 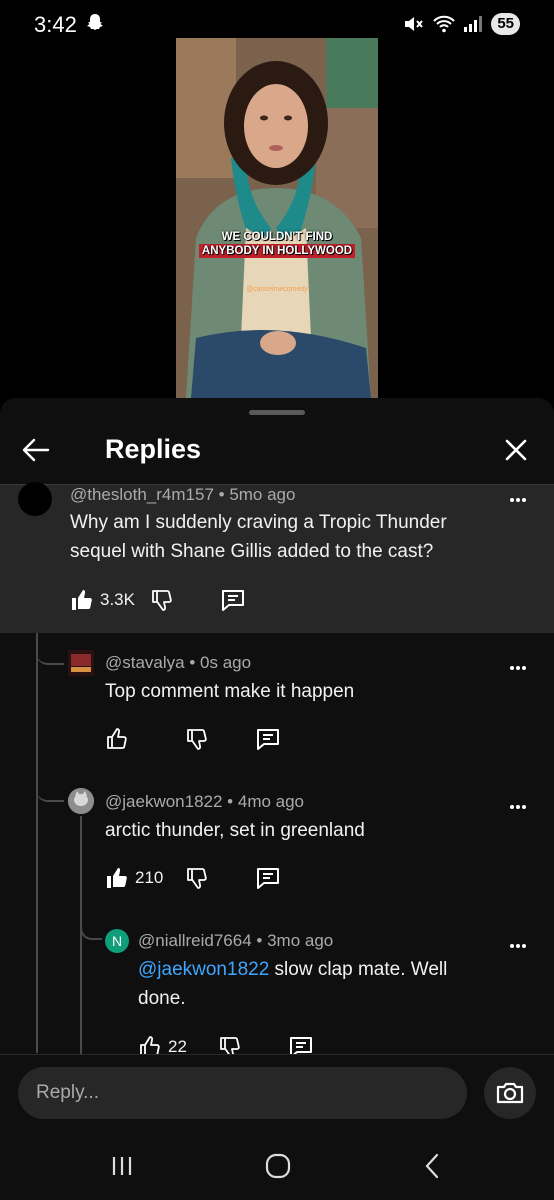 What do you see at coordinates (277, 452) in the screenshot?
I see `sheet-header: Replies` at bounding box center [277, 452].